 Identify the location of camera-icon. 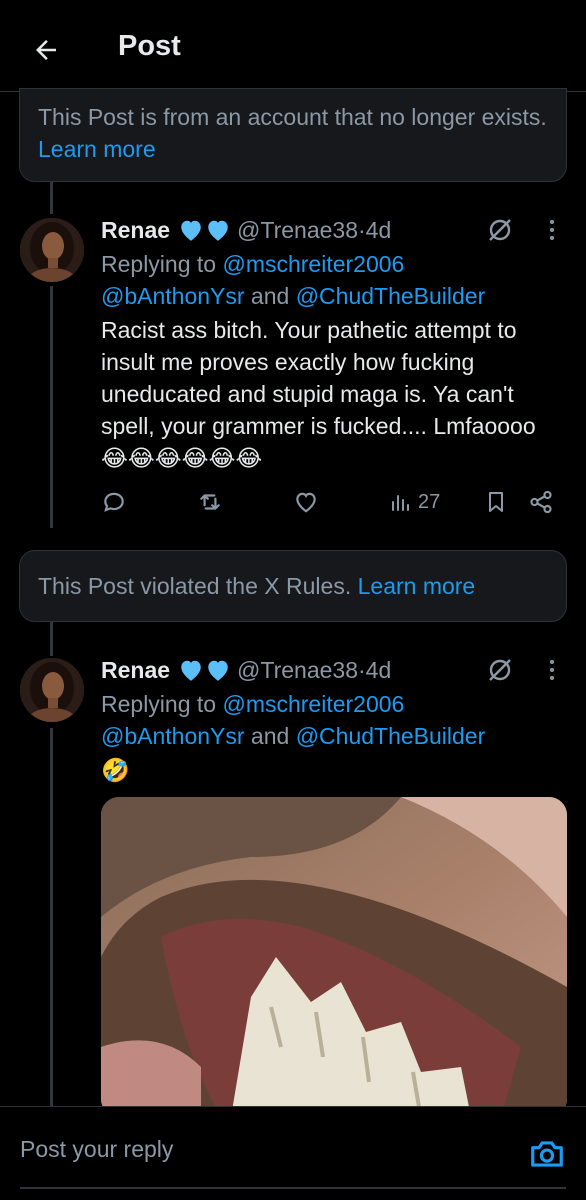
(547, 1154).